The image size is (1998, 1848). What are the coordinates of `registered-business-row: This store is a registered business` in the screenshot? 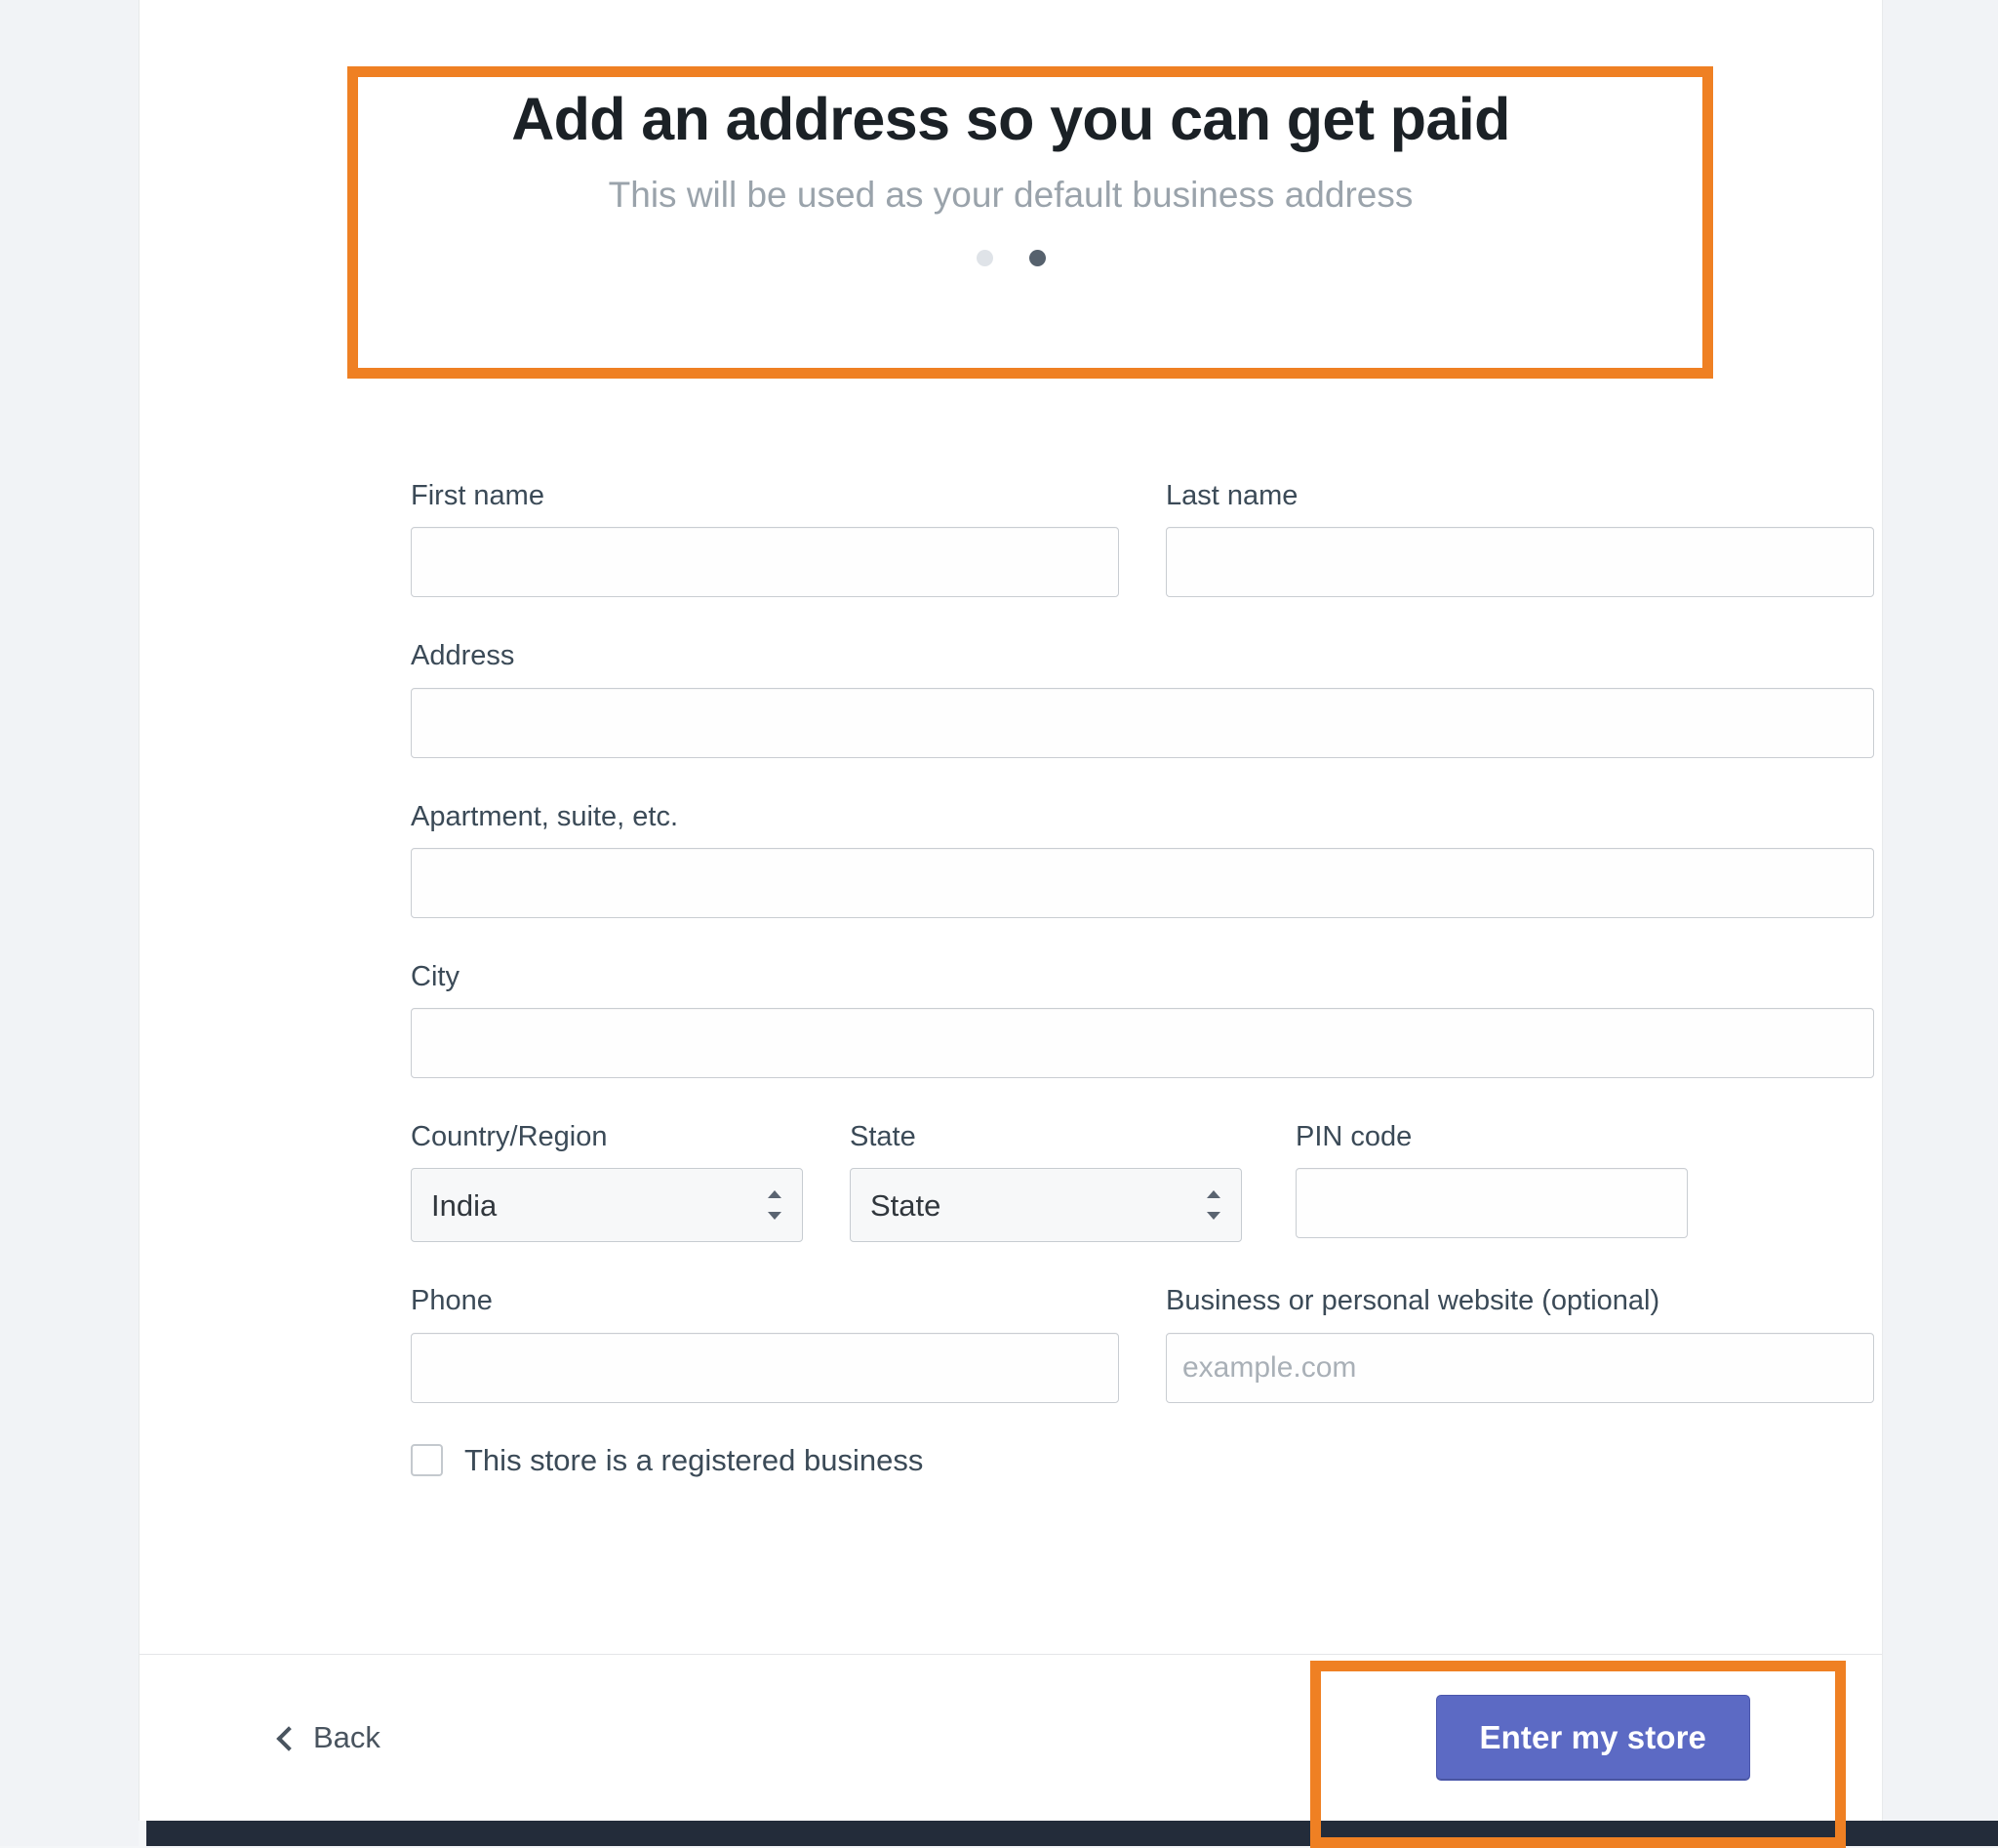 It's located at (1142, 1459).